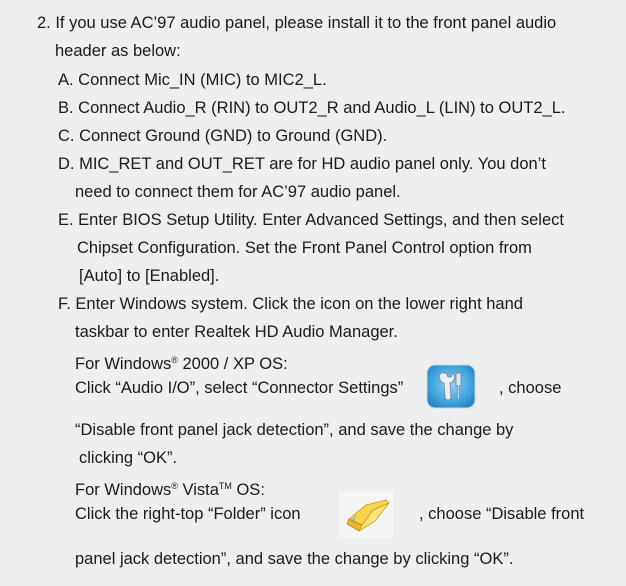 The width and height of the screenshot is (626, 586). What do you see at coordinates (502, 514) in the screenshot?
I see `vista-instruction-part-2: , choose “Disable front` at bounding box center [502, 514].